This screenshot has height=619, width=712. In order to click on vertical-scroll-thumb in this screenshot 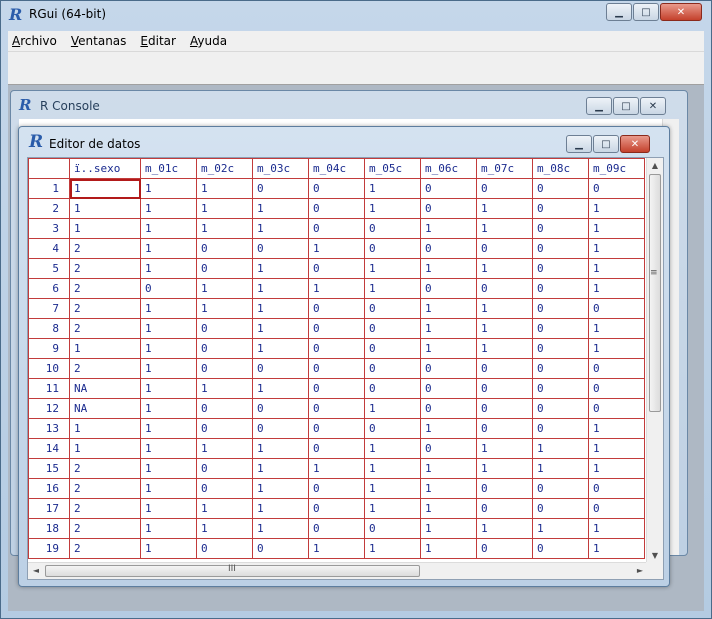, I will do `click(655, 293)`.